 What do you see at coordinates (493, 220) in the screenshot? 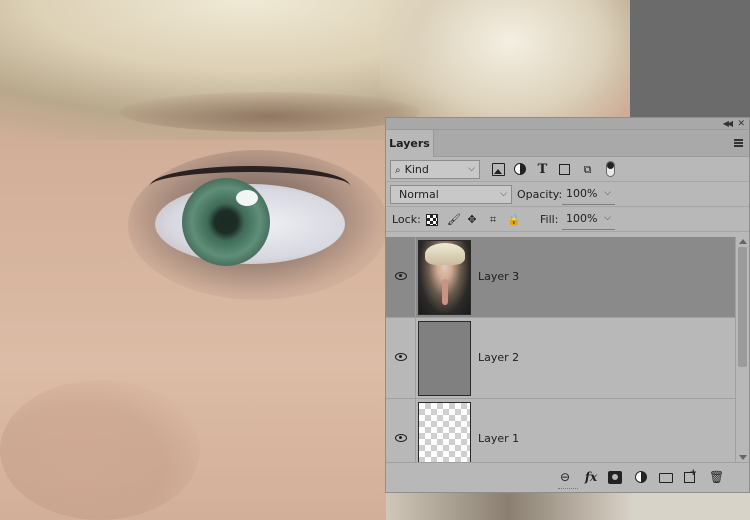
I see `lock-artboard-icon: ⌗` at bounding box center [493, 220].